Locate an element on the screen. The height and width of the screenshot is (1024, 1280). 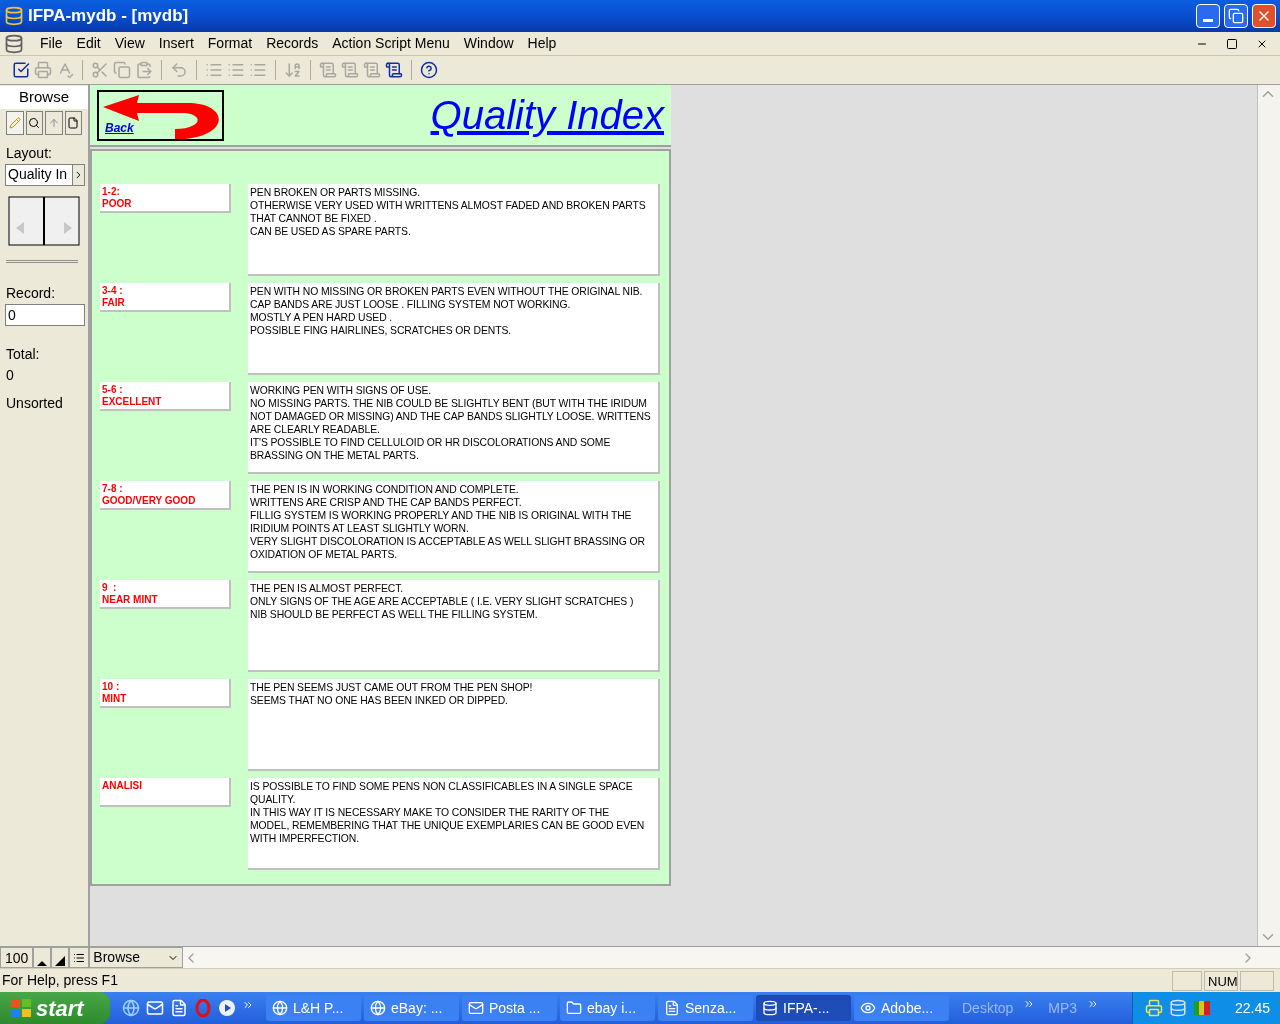
description-line: WORKING PEN WITH SIGNS OF USE. is located at coordinates (341, 390).